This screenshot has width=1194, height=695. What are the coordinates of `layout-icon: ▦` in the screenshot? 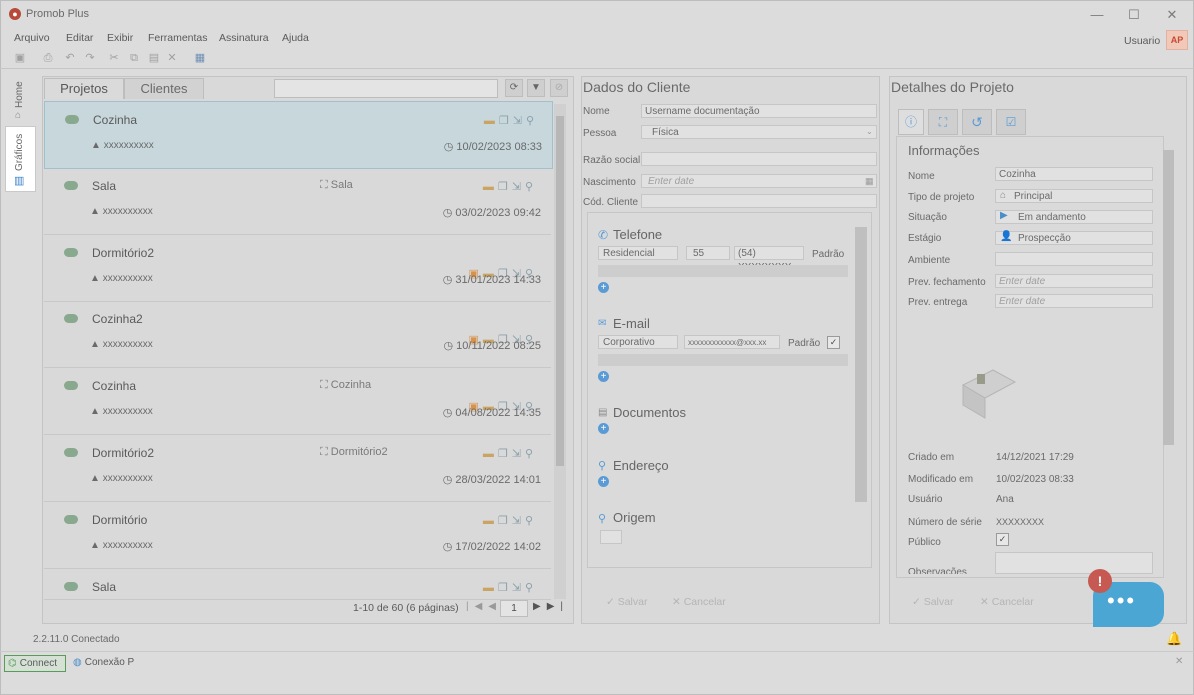 It's located at (200, 58).